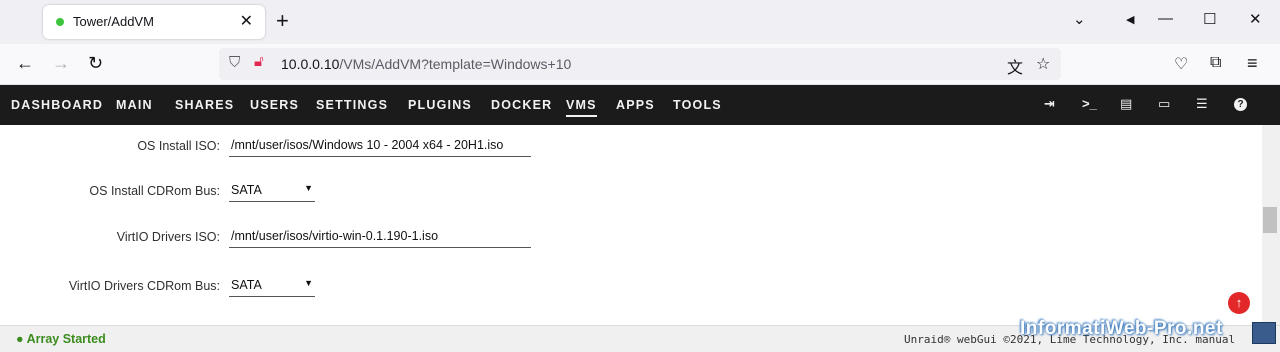 Image resolution: width=1280 pixels, height=352 pixels. What do you see at coordinates (1130, 20) in the screenshot?
I see `speaker-icon: ◀` at bounding box center [1130, 20].